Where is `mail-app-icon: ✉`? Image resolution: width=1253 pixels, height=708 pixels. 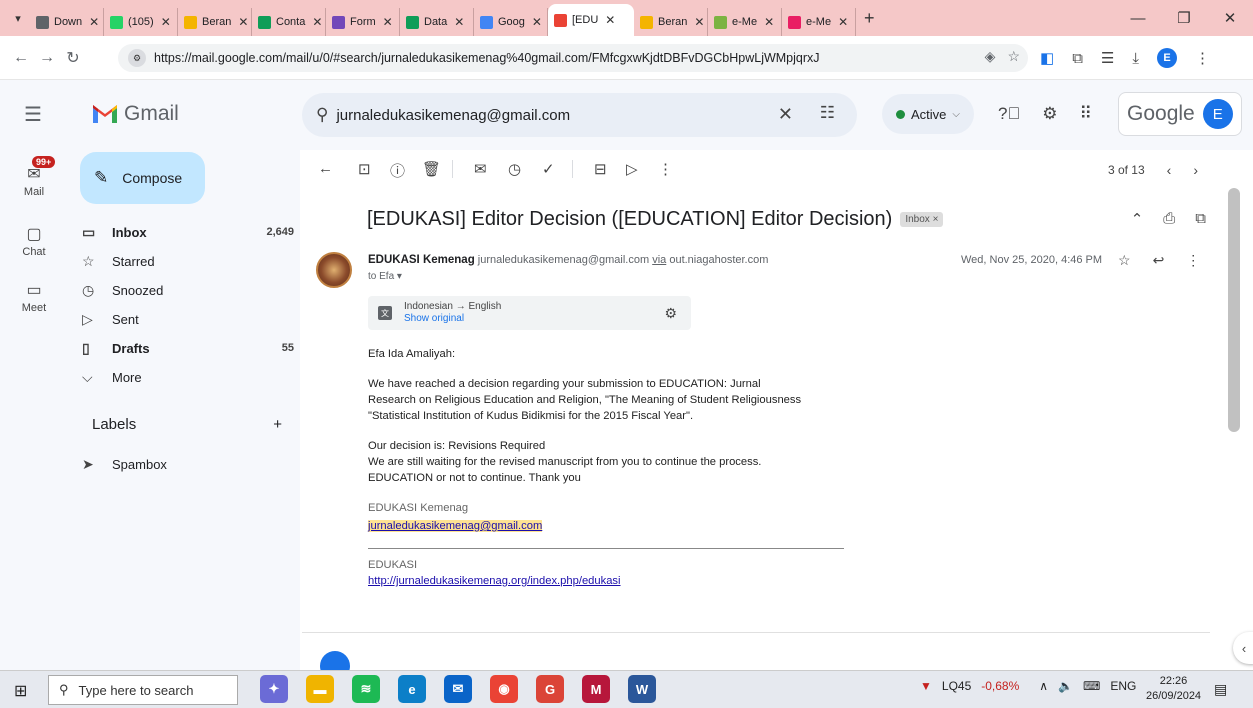 mail-app-icon: ✉ is located at coordinates (458, 689).